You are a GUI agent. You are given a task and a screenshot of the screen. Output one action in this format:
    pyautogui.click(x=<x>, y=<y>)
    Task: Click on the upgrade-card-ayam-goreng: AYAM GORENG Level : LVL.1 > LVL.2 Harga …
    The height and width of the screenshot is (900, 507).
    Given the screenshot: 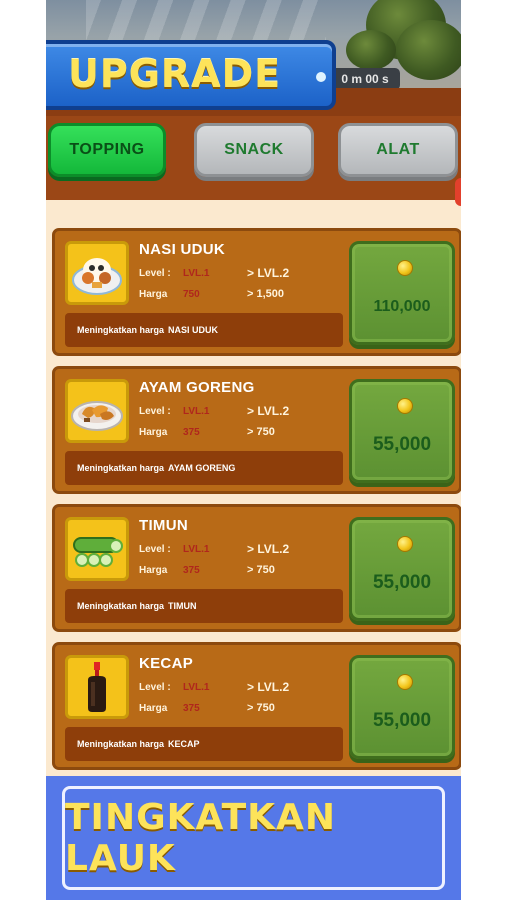 What is the action you would take?
    pyautogui.click(x=256, y=430)
    